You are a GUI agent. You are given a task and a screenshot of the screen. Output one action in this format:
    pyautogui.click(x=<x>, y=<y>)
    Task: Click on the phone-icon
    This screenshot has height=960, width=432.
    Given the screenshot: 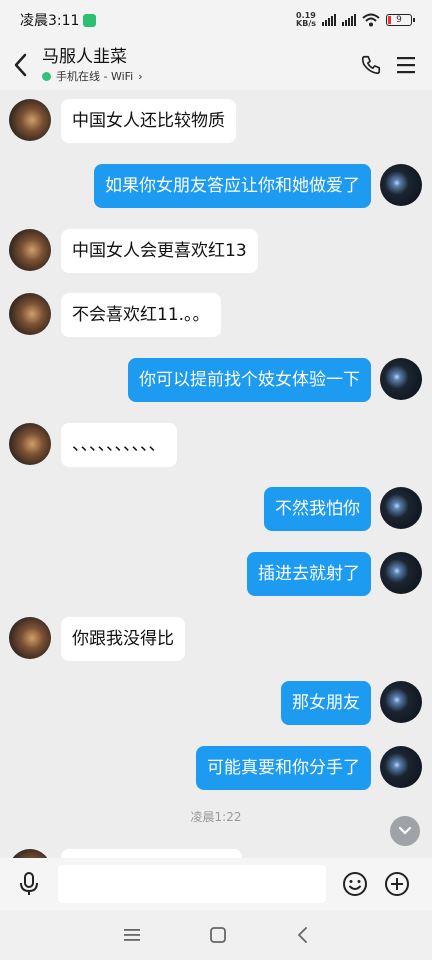 What is the action you would take?
    pyautogui.click(x=371, y=65)
    